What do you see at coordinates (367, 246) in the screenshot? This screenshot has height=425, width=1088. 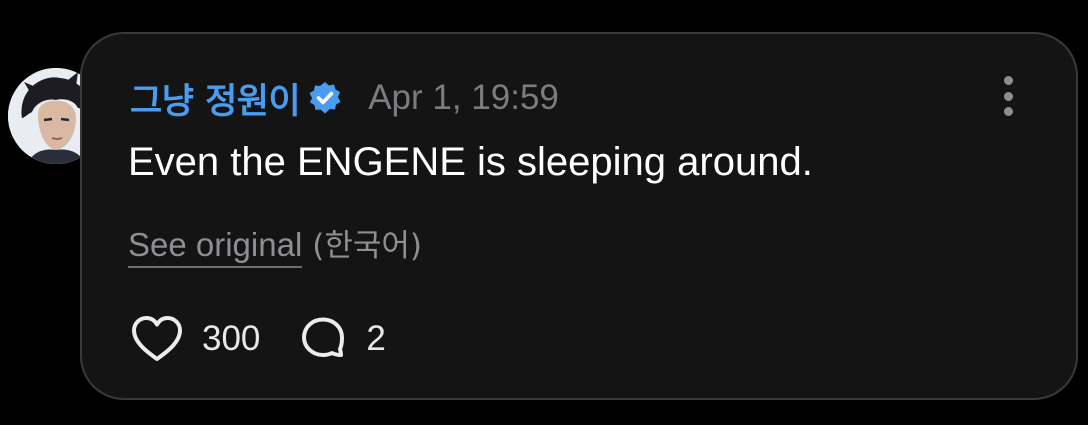 I see `original-language: (한국어)` at bounding box center [367, 246].